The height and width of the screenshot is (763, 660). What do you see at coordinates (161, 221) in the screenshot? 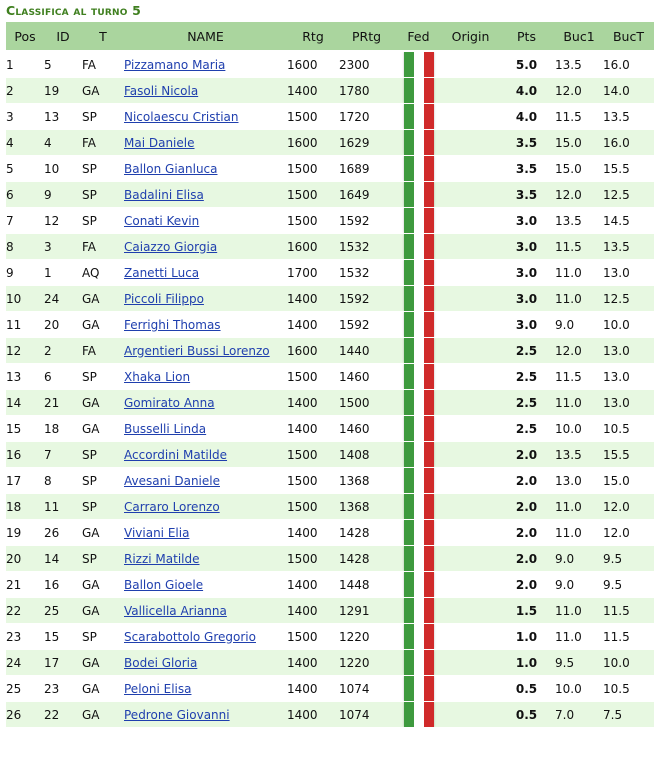
I see `player-name-link: Conati Kevin` at bounding box center [161, 221].